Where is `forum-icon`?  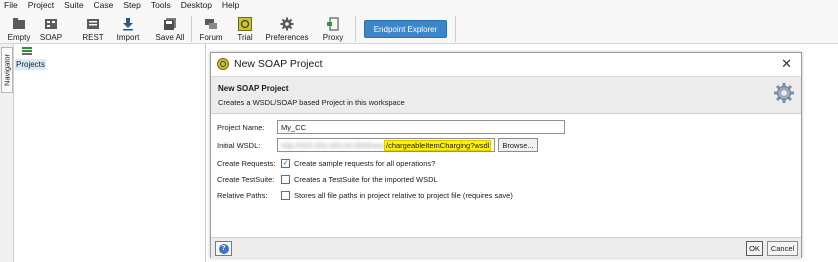 forum-icon is located at coordinates (211, 24).